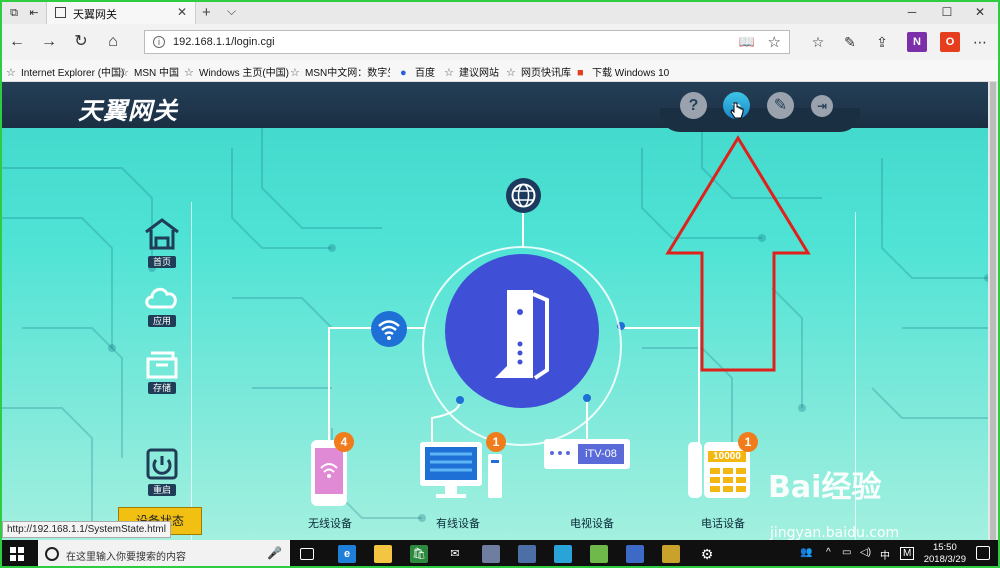 Image resolution: width=1000 pixels, height=568 pixels. What do you see at coordinates (159, 42) in the screenshot?
I see `site-info-icon: i` at bounding box center [159, 42].